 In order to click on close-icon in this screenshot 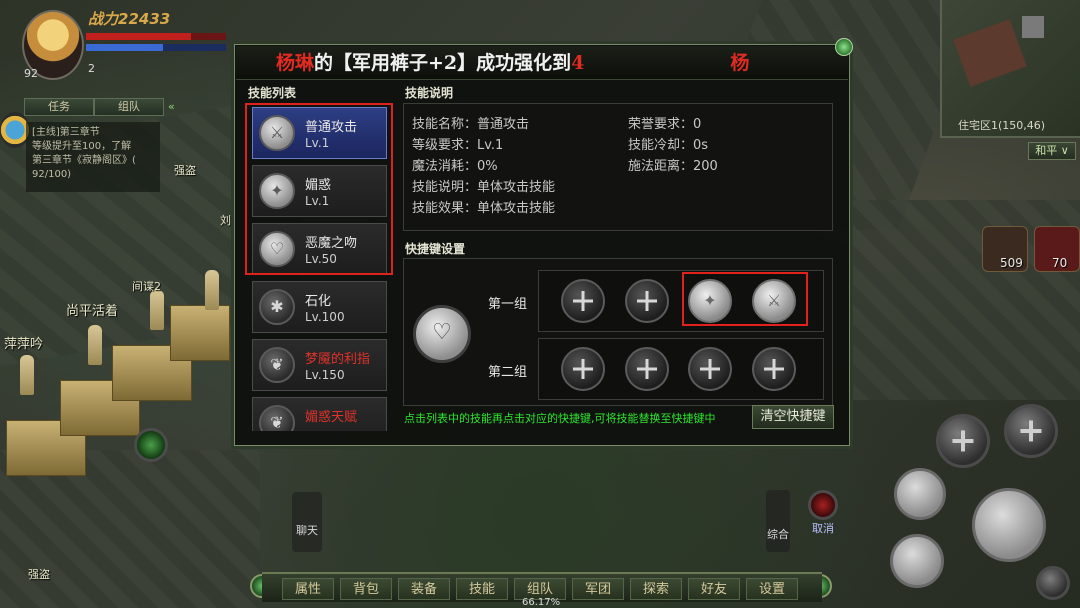, I will do `click(844, 47)`.